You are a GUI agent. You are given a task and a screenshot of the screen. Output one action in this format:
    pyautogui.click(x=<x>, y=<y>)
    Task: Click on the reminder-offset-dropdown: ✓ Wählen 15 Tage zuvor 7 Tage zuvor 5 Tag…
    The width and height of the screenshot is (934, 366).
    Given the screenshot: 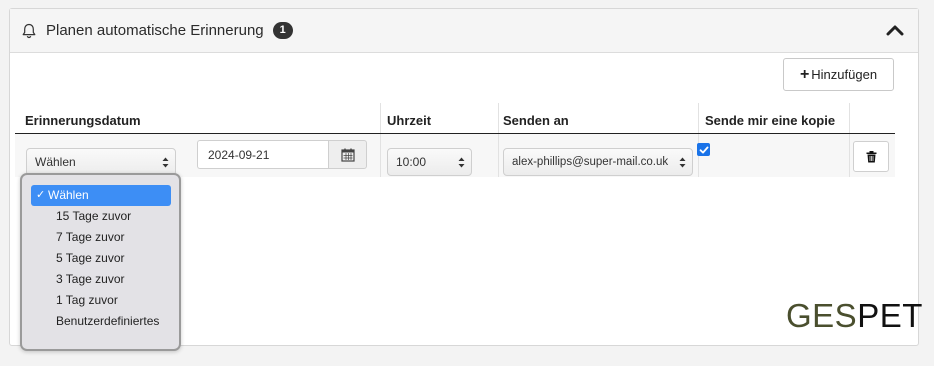 What is the action you would take?
    pyautogui.click(x=100, y=262)
    